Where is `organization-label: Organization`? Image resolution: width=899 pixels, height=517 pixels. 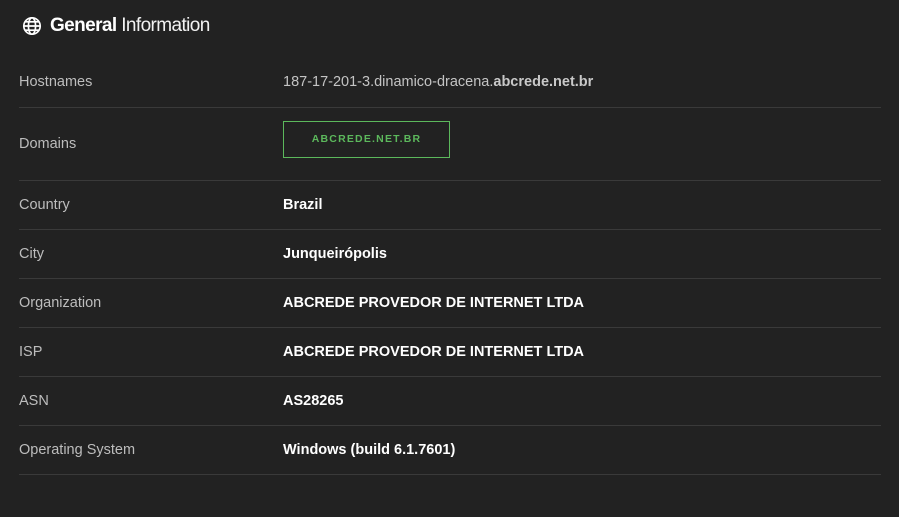 organization-label: Organization is located at coordinates (151, 303).